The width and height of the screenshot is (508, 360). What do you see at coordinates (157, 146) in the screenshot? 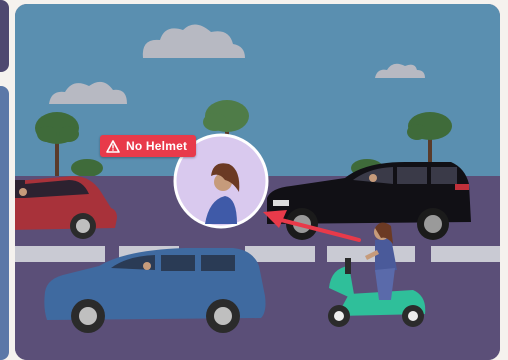
I see `alert-label: No Helmet` at bounding box center [157, 146].